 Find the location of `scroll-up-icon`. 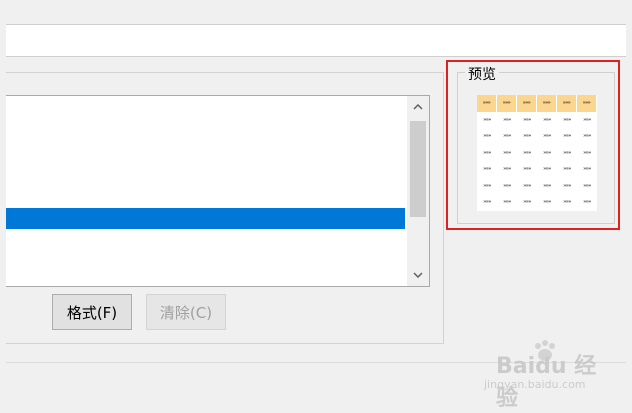

scroll-up-icon is located at coordinates (418, 107).